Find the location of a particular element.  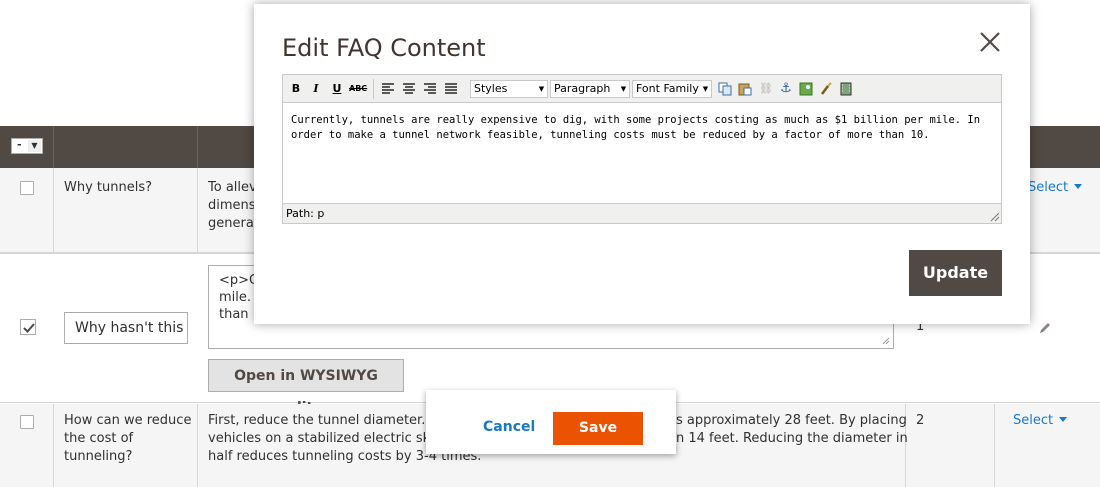

editor-path-bar: Path: p is located at coordinates (642, 213).